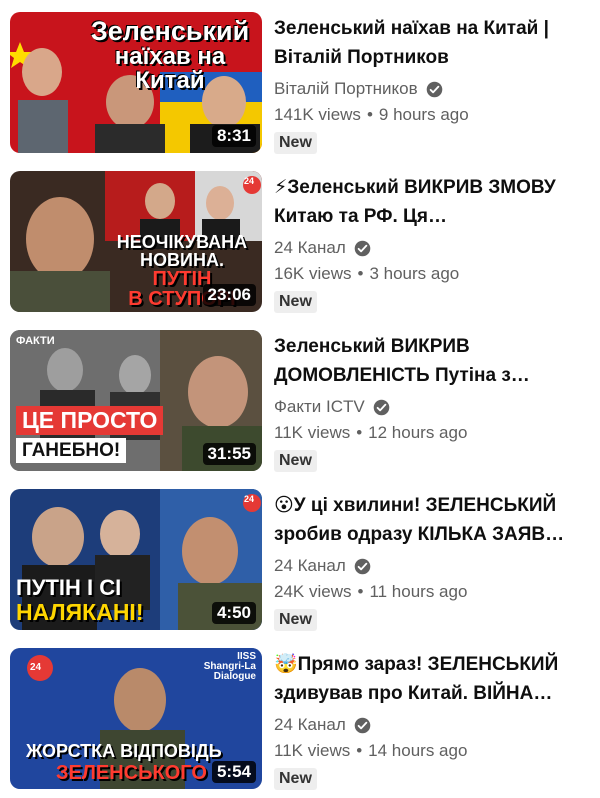 The width and height of the screenshot is (600, 798). I want to click on upload-age: 14 hours ago, so click(418, 750).